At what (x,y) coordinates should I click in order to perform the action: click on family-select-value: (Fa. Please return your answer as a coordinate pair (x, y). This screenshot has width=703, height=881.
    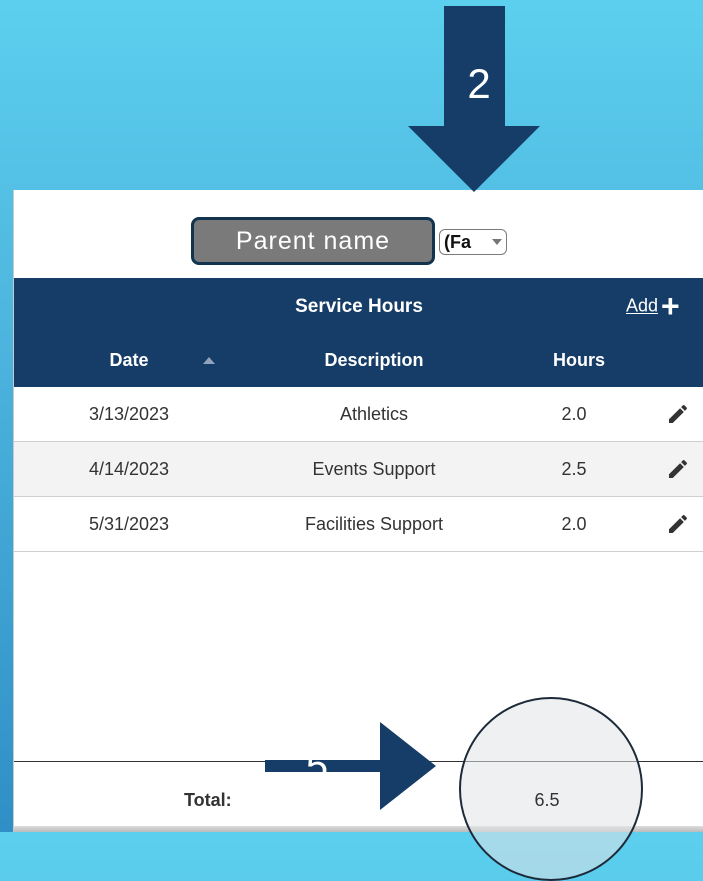
    Looking at the image, I should click on (457, 242).